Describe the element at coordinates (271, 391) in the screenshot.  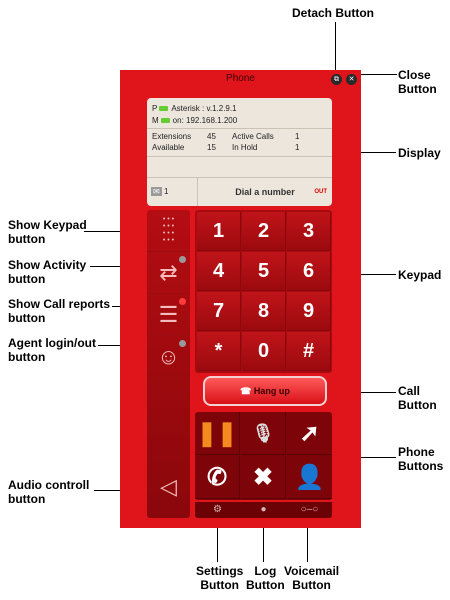
I see `call-button-label: Hang up` at that location.